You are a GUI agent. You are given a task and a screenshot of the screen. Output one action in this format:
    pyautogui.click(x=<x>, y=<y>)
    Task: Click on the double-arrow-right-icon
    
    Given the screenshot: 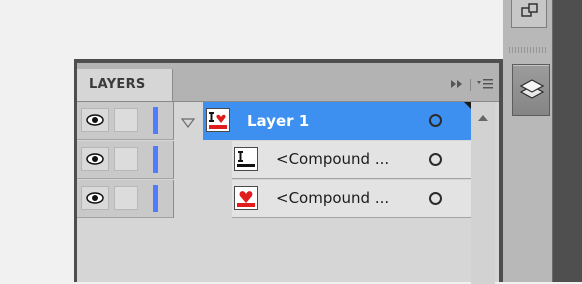 What is the action you would take?
    pyautogui.click(x=457, y=85)
    